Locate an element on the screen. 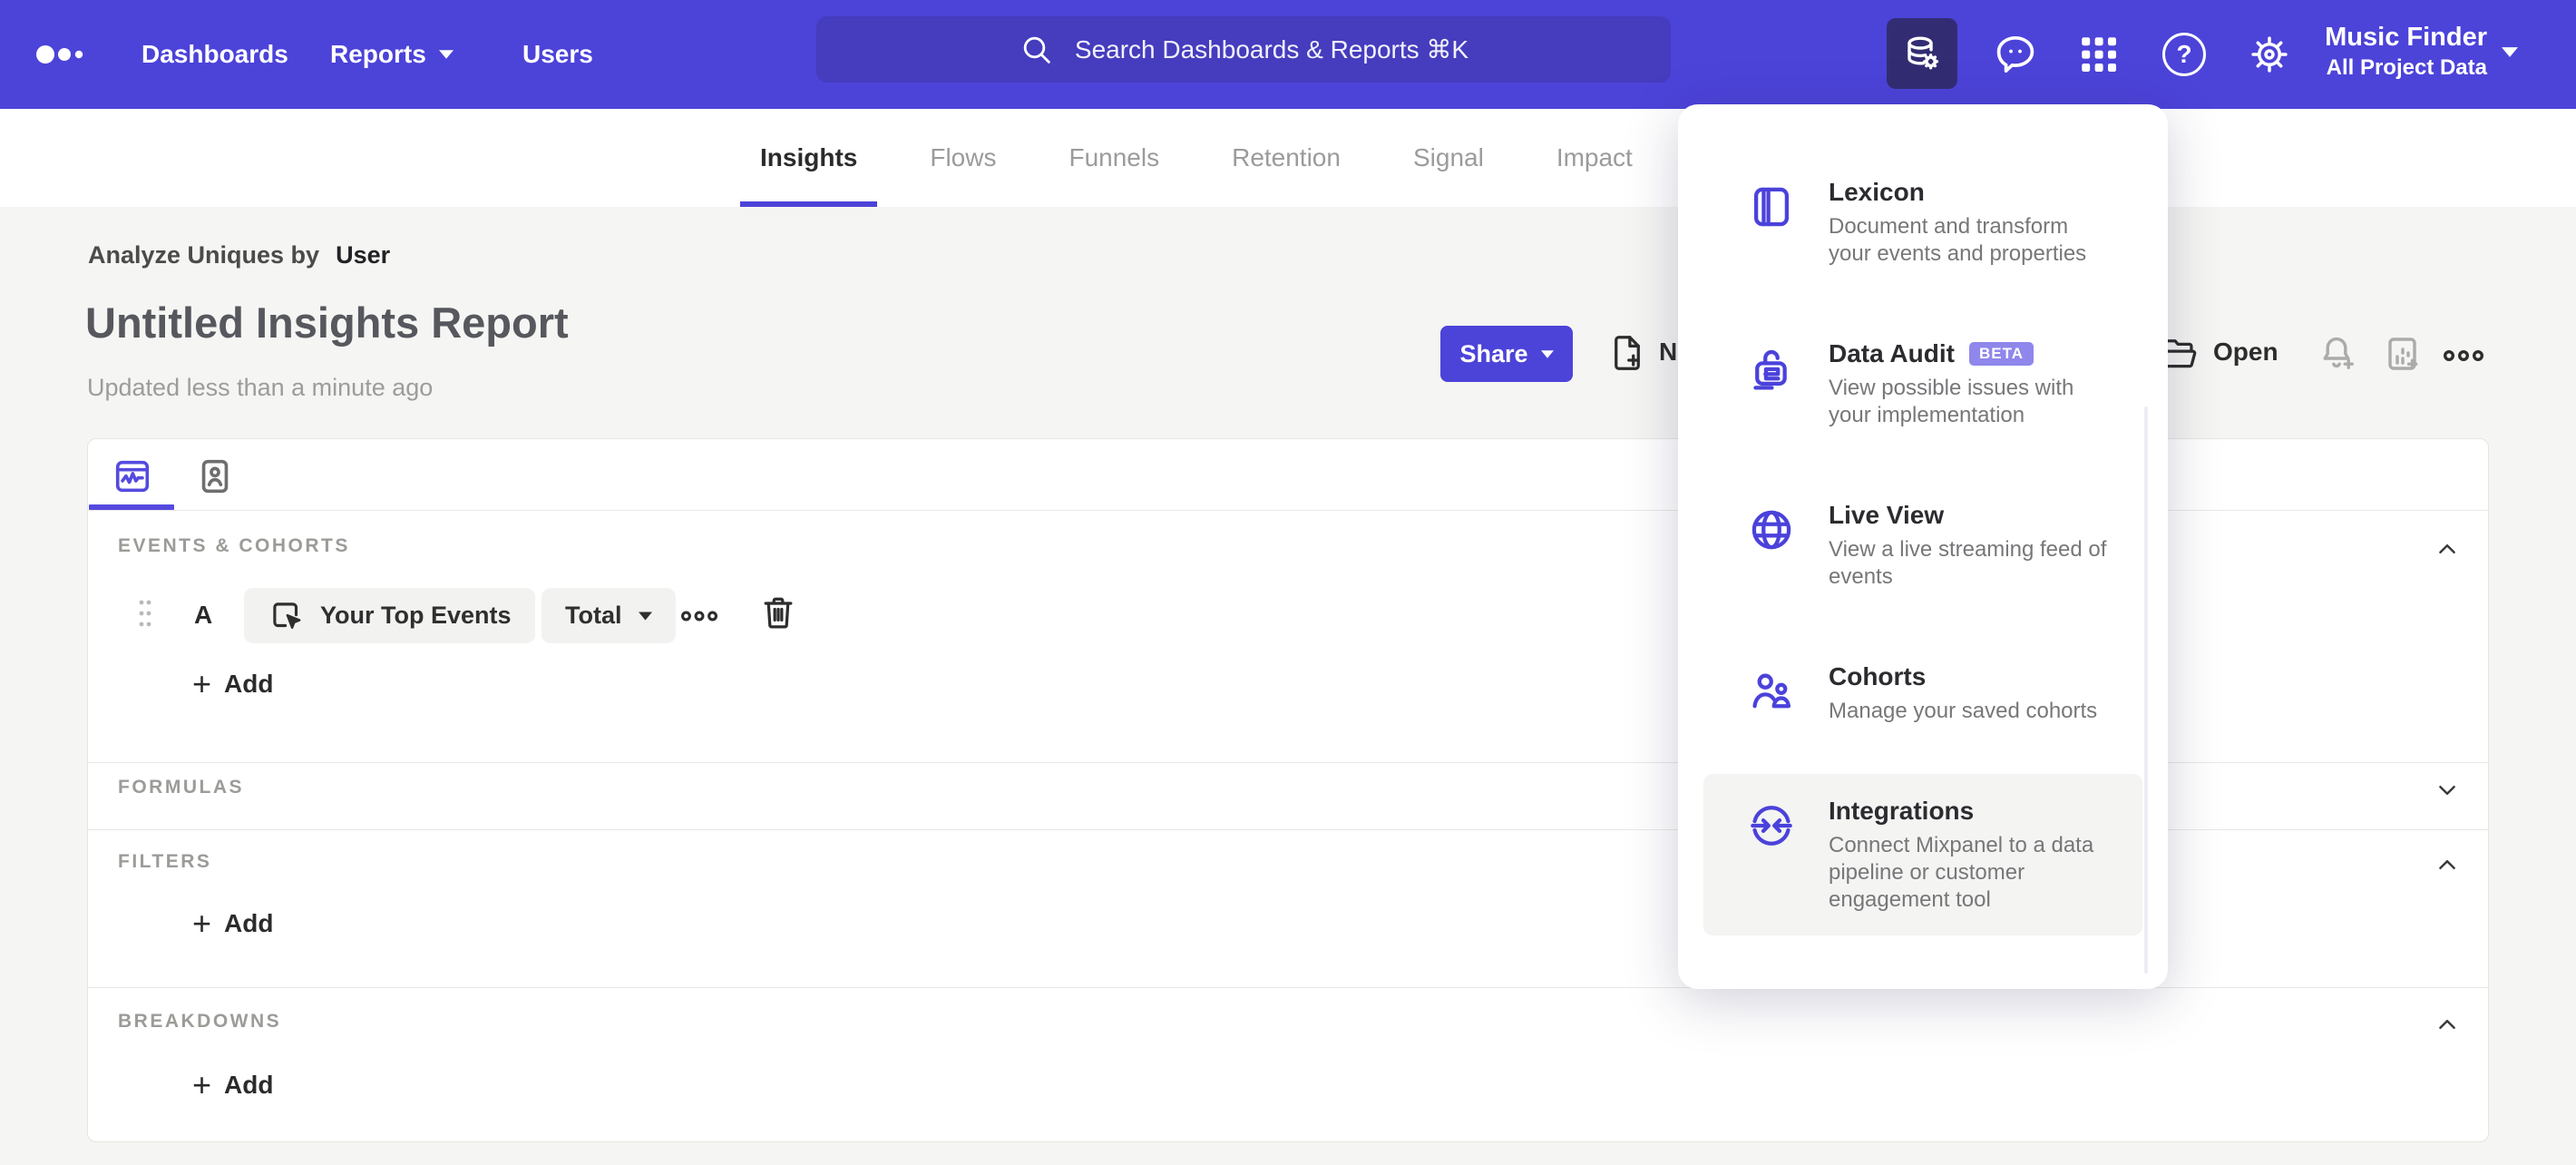  tab-insights-label: Insights is located at coordinates (809, 157).